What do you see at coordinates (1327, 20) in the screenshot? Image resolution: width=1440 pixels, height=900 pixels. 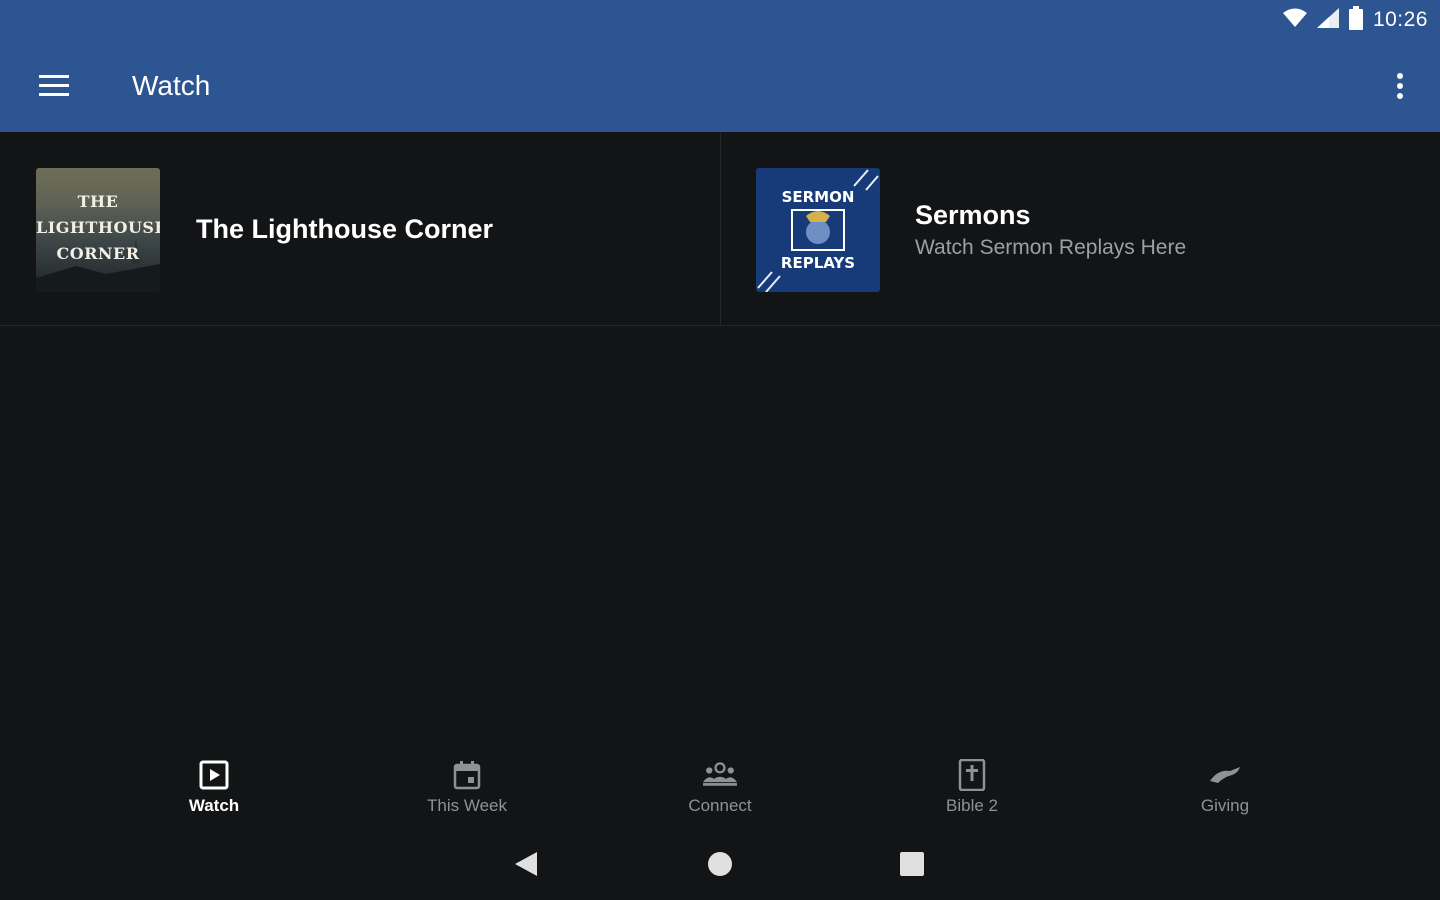 I see `signal-icon` at bounding box center [1327, 20].